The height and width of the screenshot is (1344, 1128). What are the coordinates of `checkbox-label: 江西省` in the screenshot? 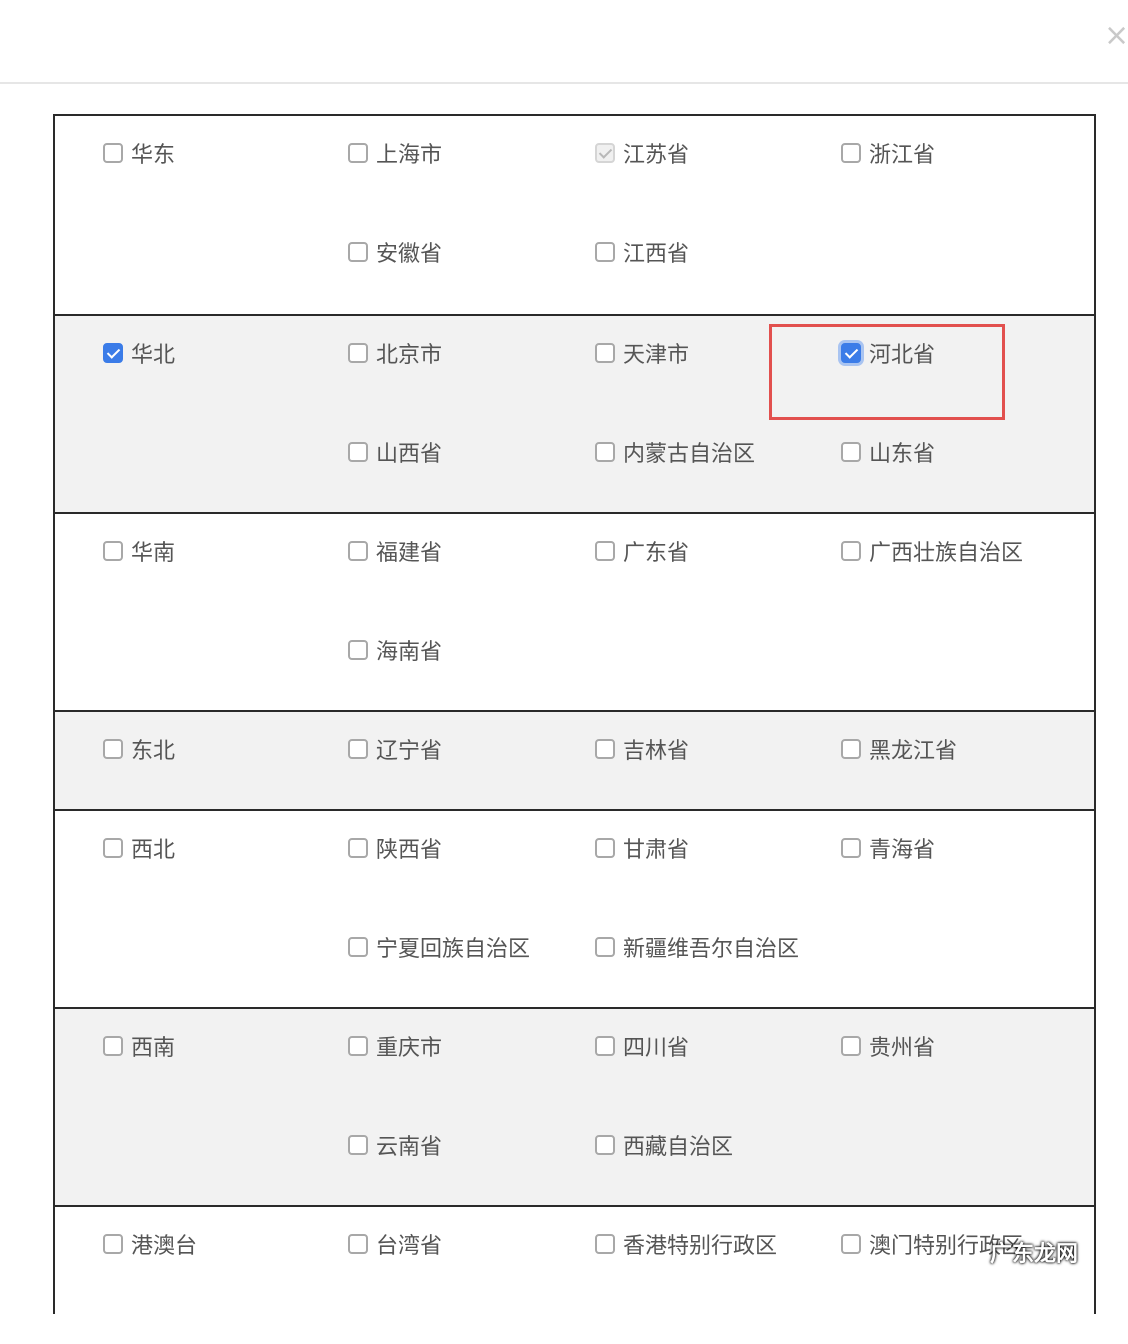 It's located at (656, 254).